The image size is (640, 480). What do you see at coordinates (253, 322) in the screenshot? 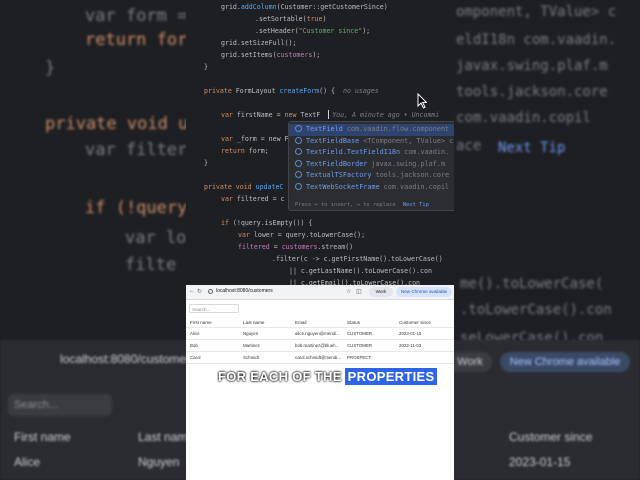
I see `column-header: Last name` at bounding box center [253, 322].